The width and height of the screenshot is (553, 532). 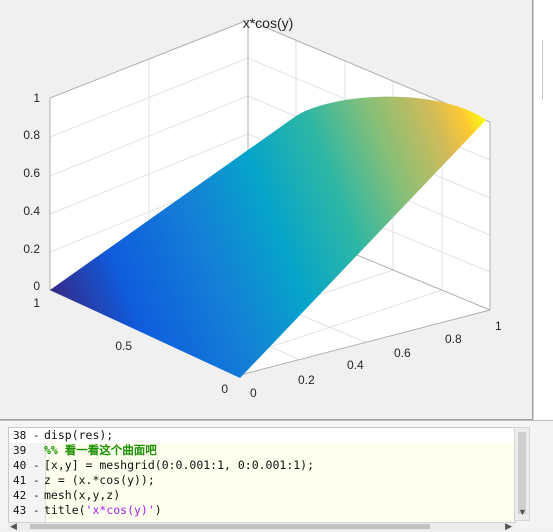 I want to click on code-text: z = (x.*cos(y));, so click(x=99, y=480).